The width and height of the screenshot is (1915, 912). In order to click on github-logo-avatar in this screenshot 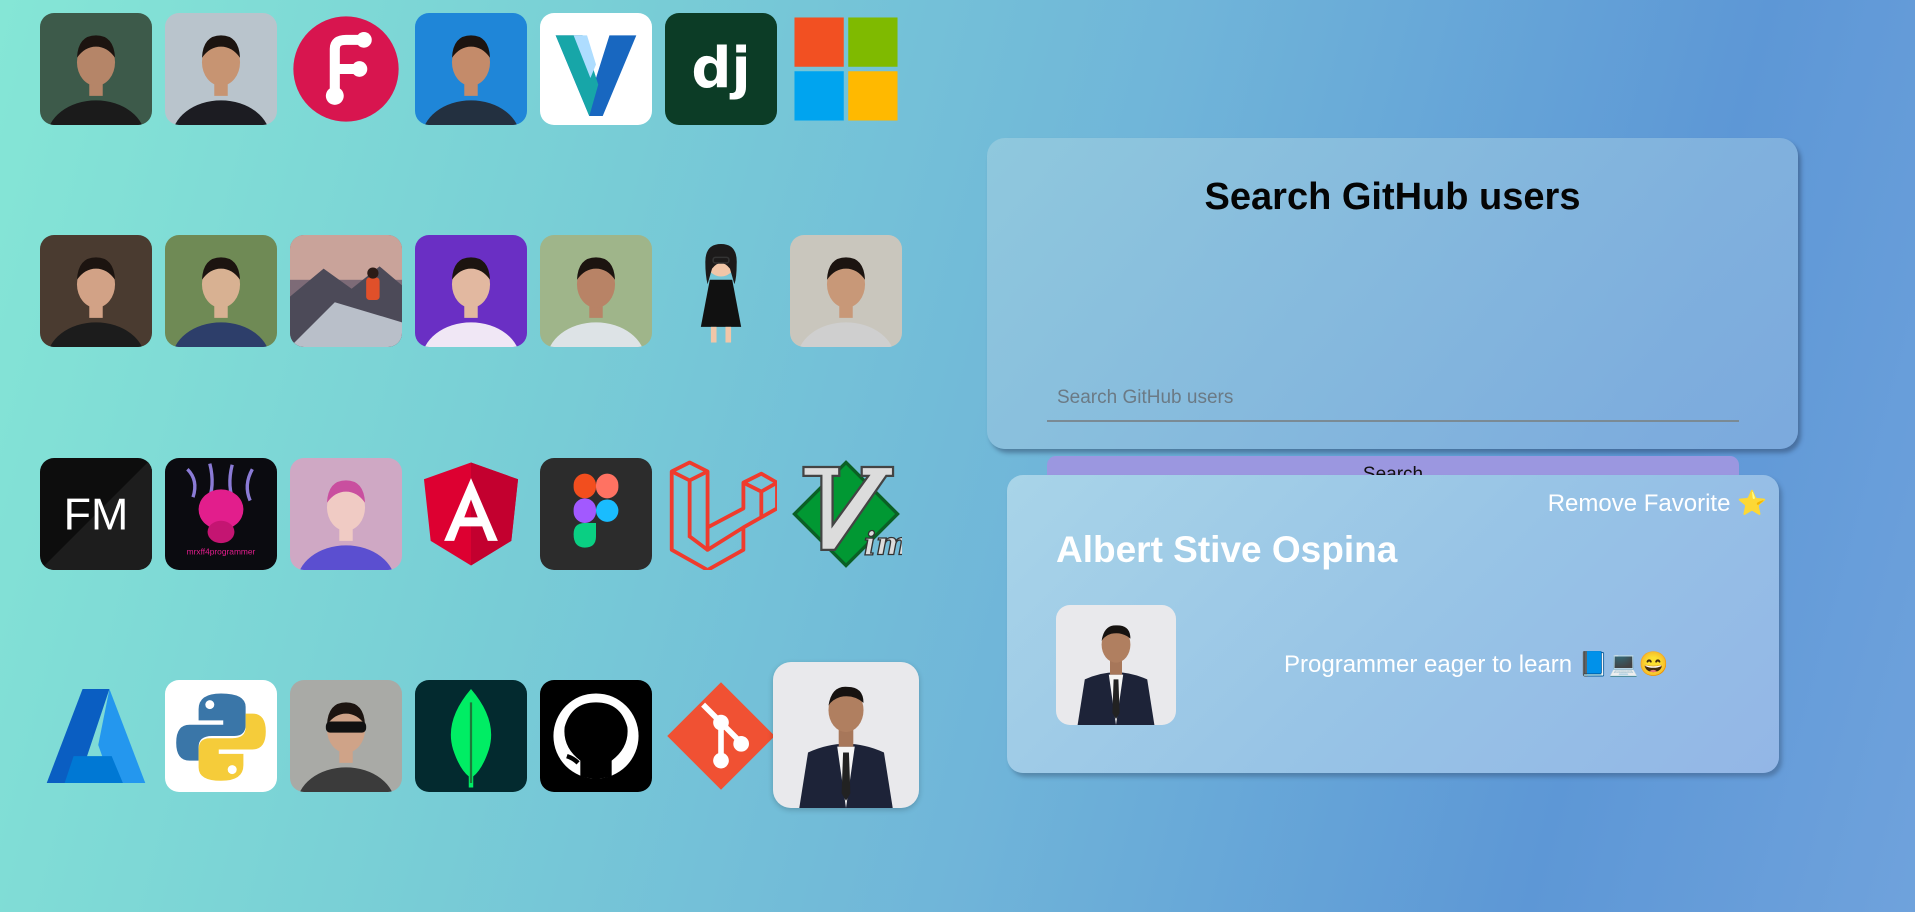, I will do `click(596, 736)`.